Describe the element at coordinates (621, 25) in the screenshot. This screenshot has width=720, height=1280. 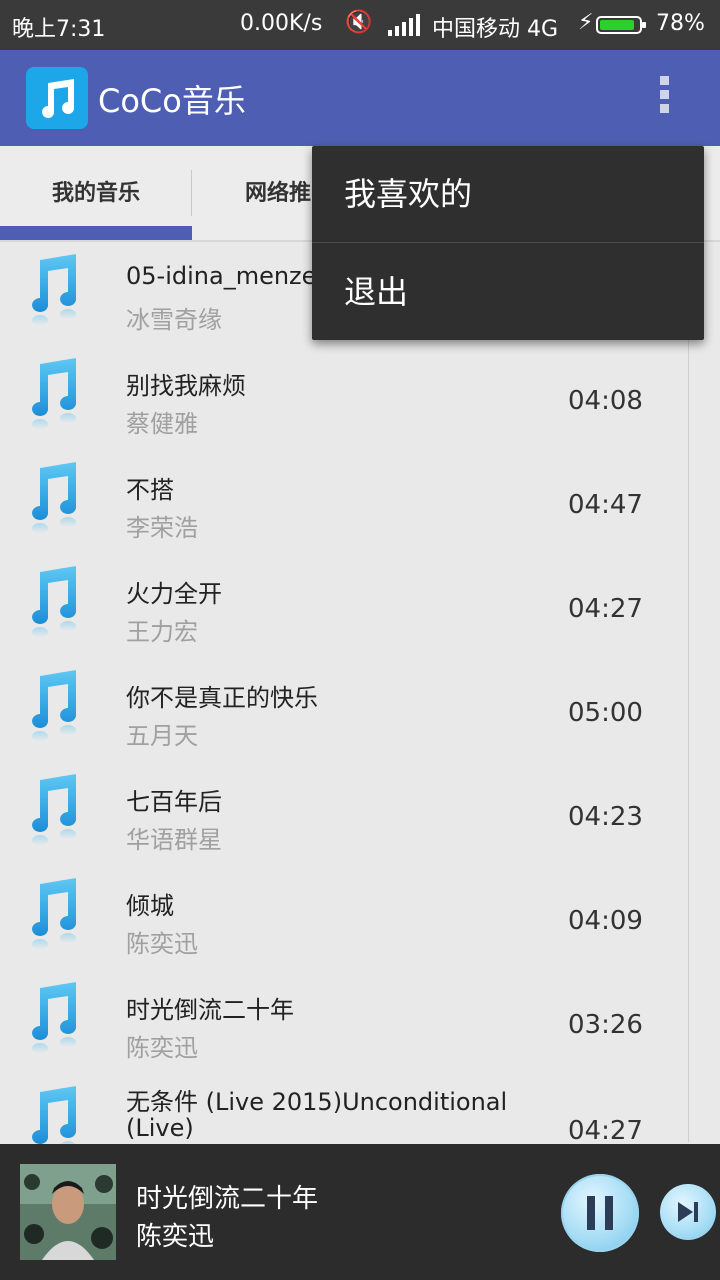
I see `battery-icon` at that location.